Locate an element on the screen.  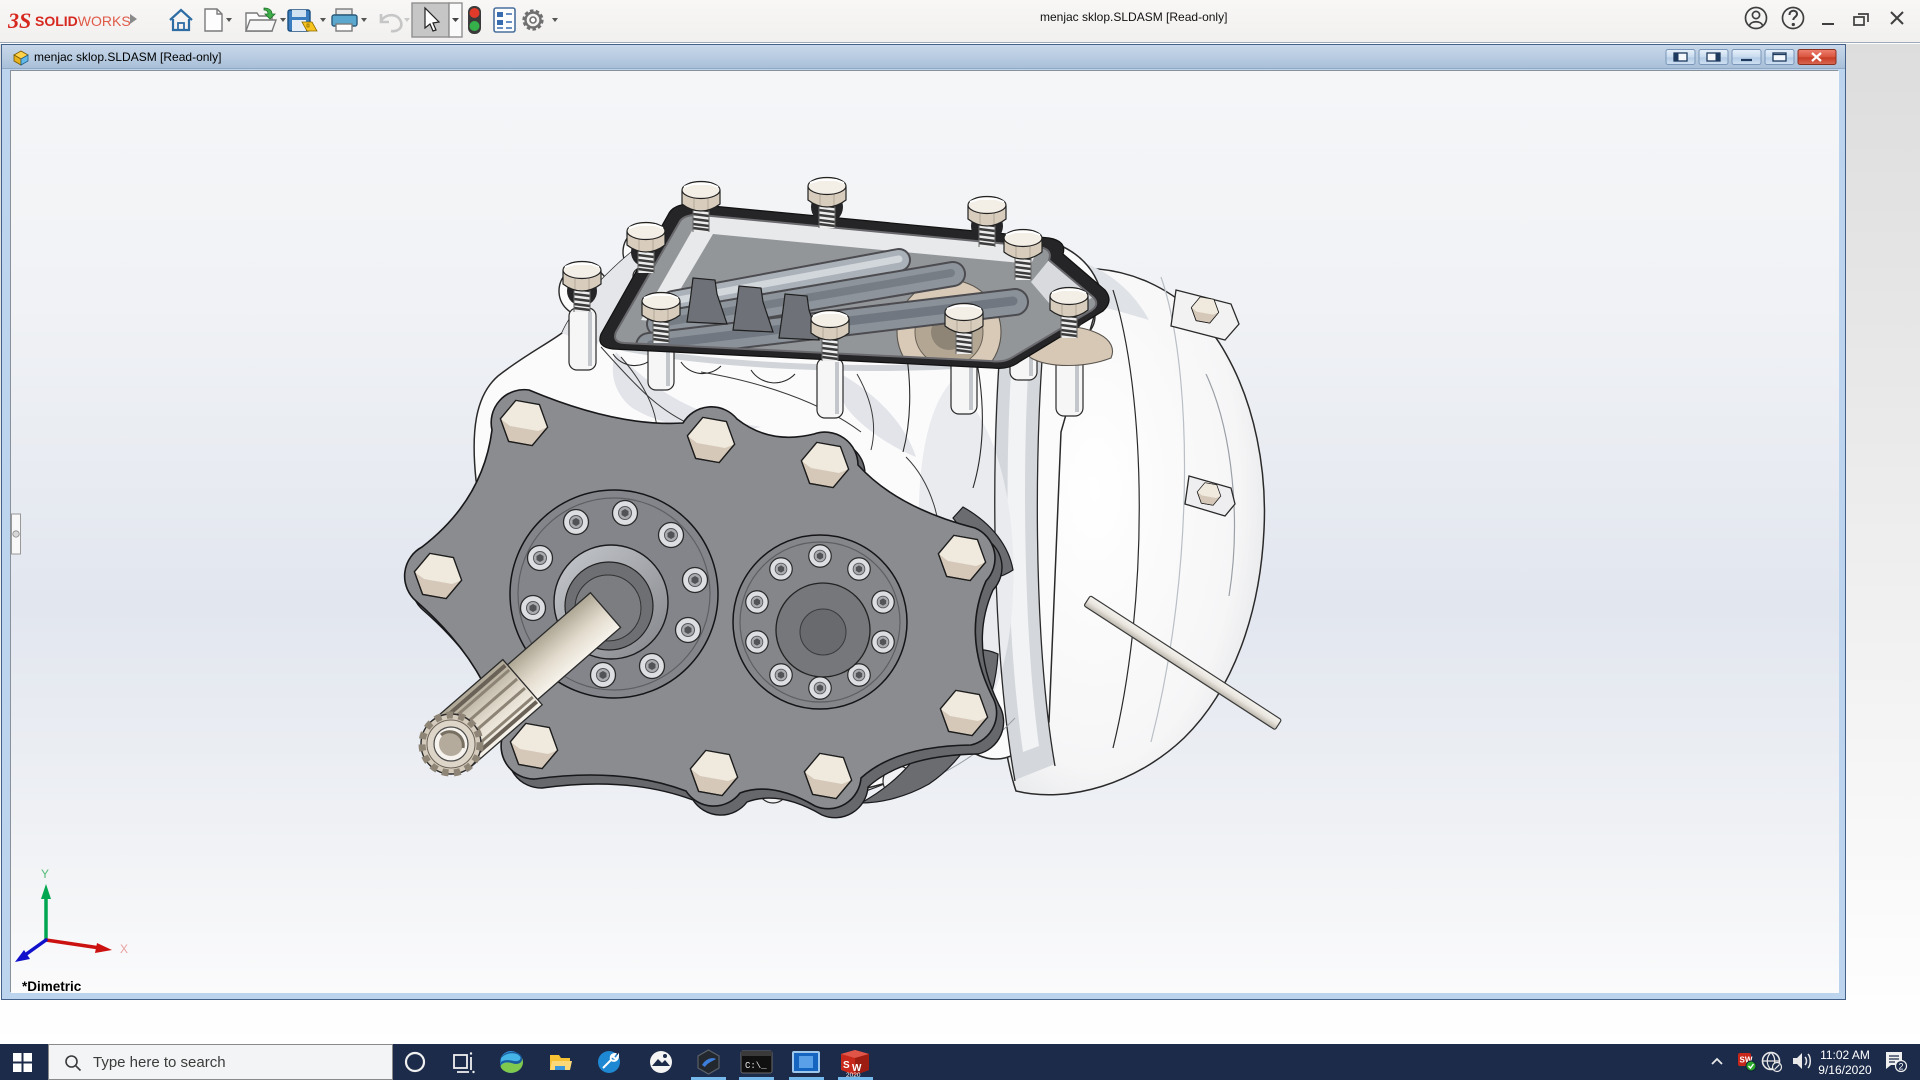
svg-text: *Dimetric is located at coordinates (52, 986).